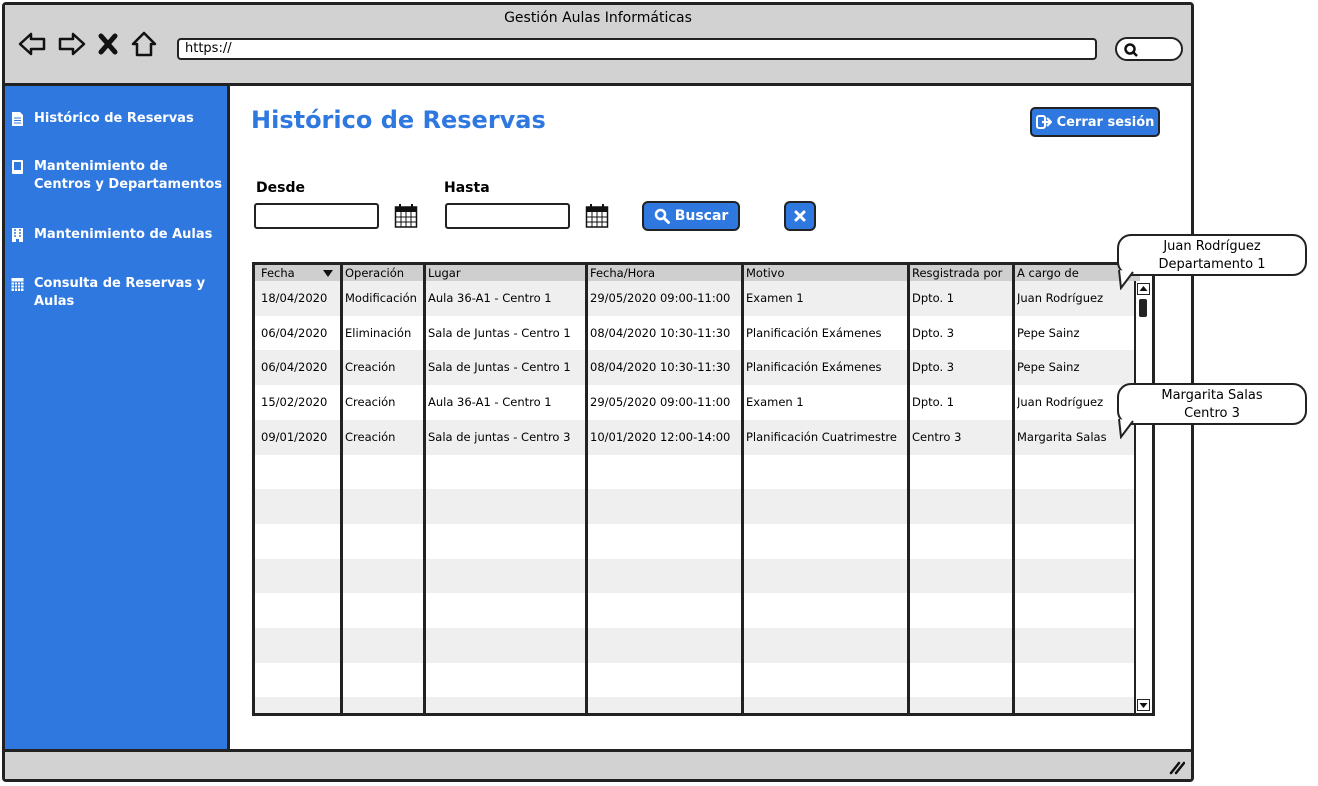 Image resolution: width=1318 pixels, height=786 pixels. I want to click on table-cell: Planificación Cuatrimestre, so click(821, 436).